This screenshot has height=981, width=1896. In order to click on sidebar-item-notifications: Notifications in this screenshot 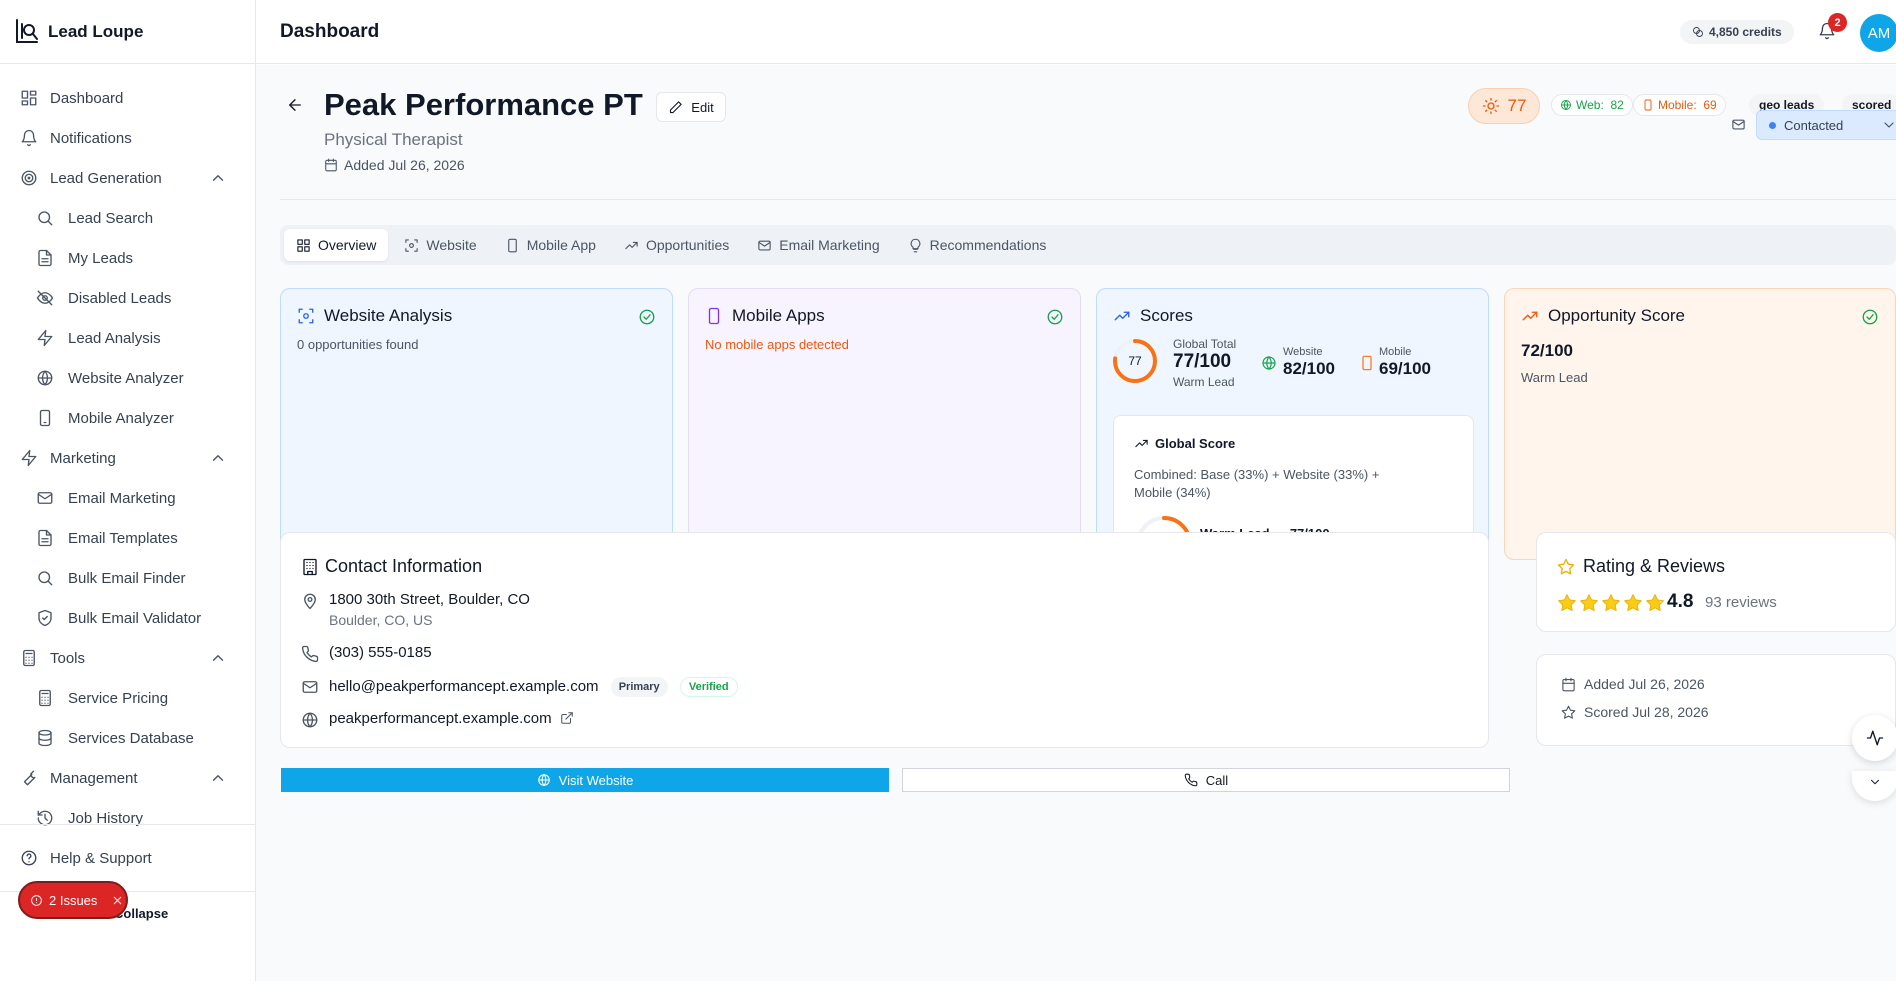, I will do `click(127, 138)`.